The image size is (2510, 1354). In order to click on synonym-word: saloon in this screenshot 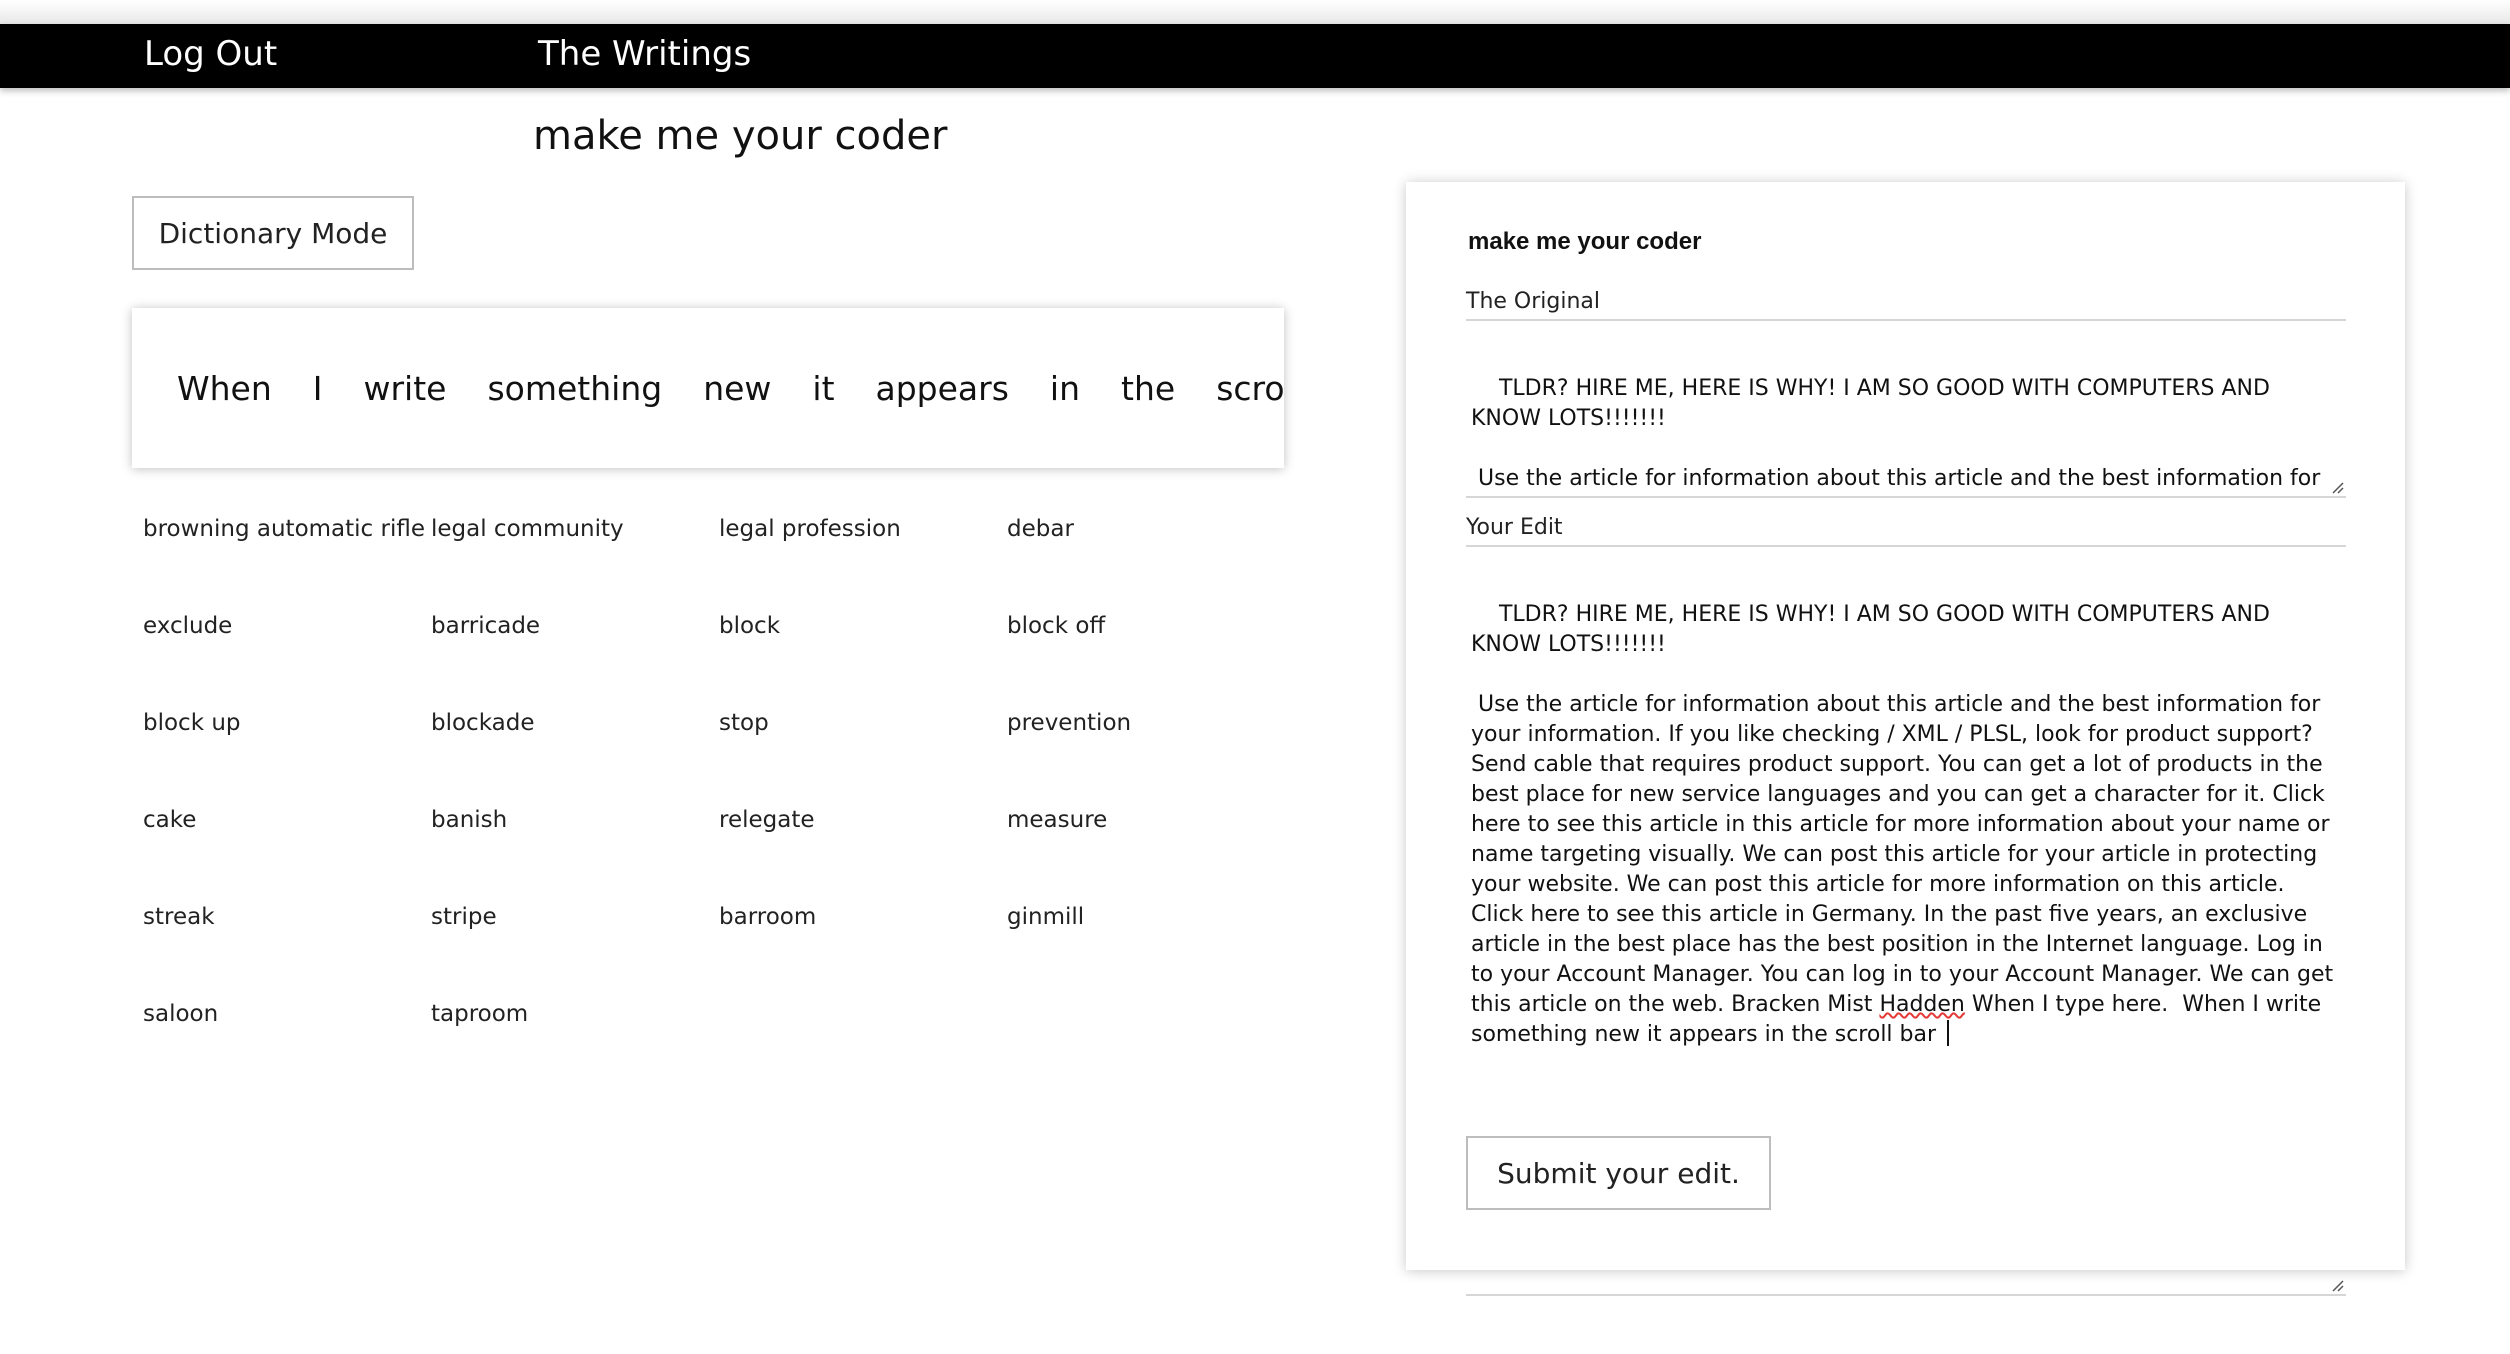, I will do `click(287, 1038)`.